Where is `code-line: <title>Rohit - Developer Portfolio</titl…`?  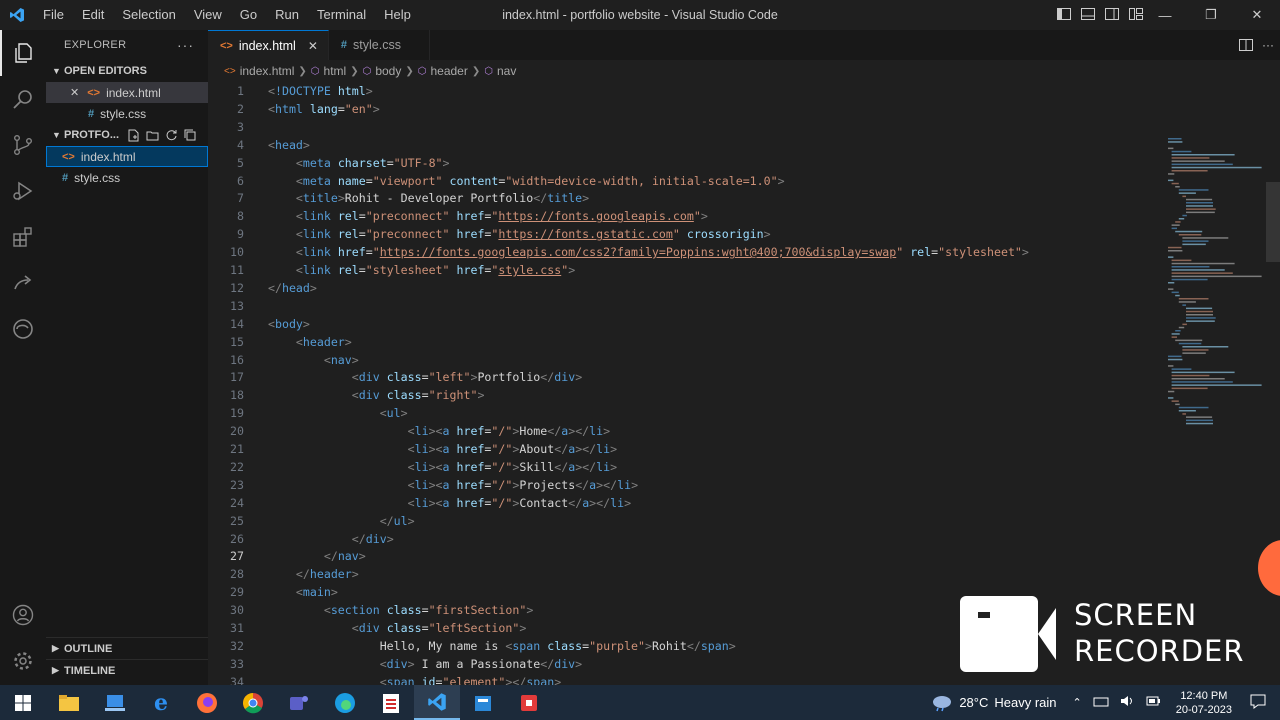
code-line: <title>Rohit - Developer Portfolio</titl… is located at coordinates (428, 198).